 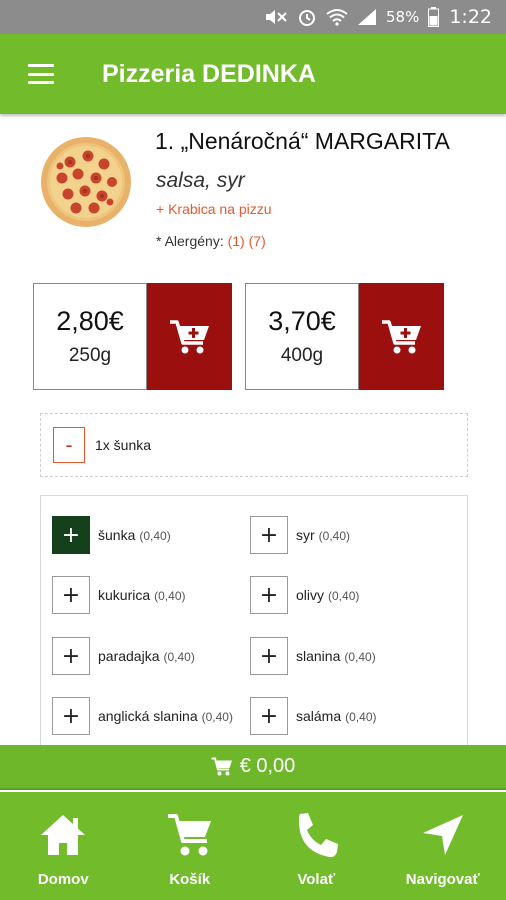 I want to click on nav-item-cart: Košík, so click(x=190, y=846).